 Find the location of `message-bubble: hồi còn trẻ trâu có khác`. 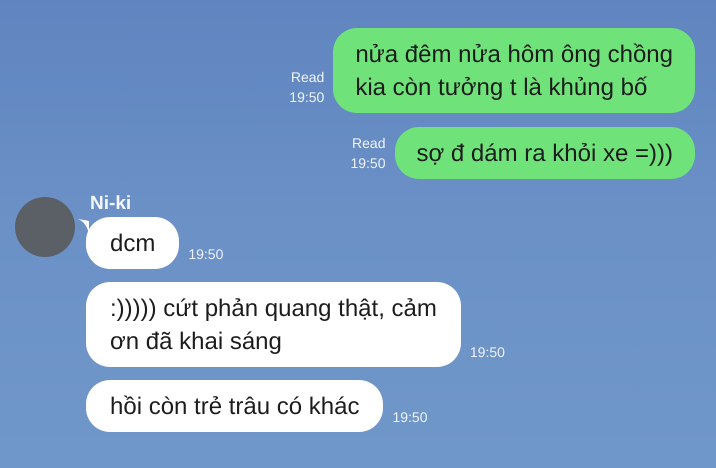

message-bubble: hồi còn trẻ trâu có khác is located at coordinates (235, 406).